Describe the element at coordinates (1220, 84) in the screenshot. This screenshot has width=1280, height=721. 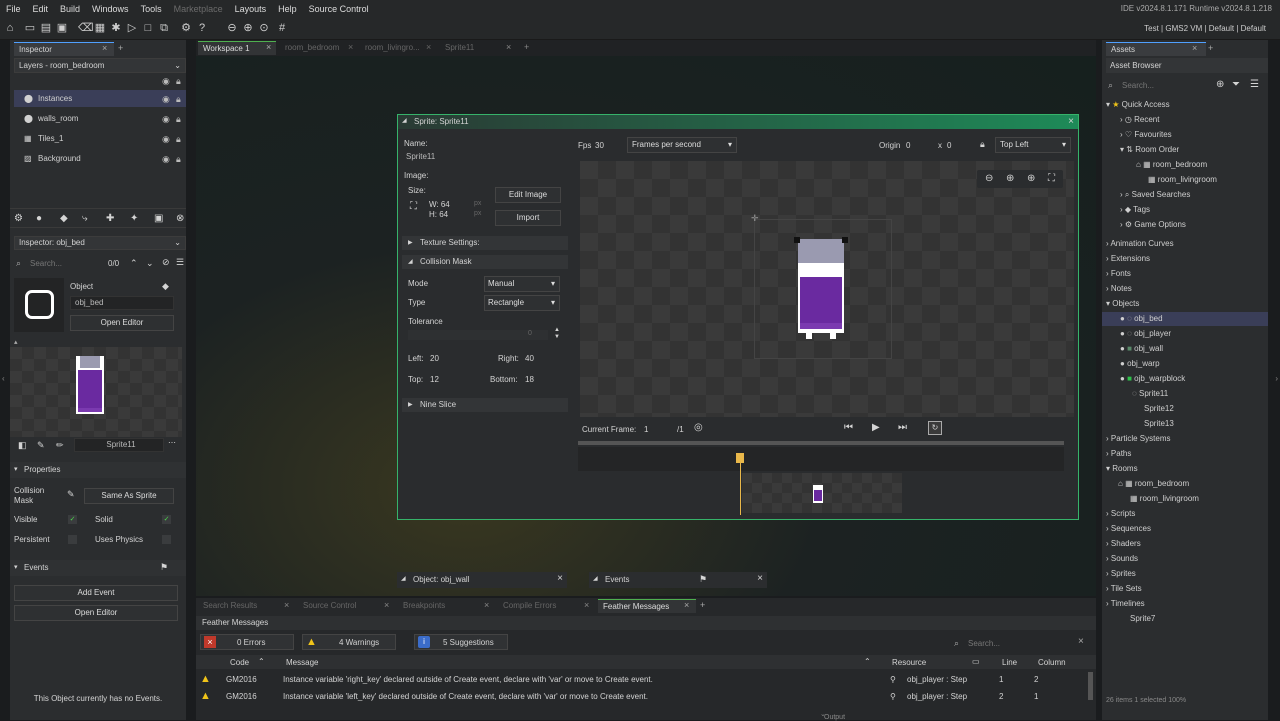
I see `add-icon: ⊕` at that location.